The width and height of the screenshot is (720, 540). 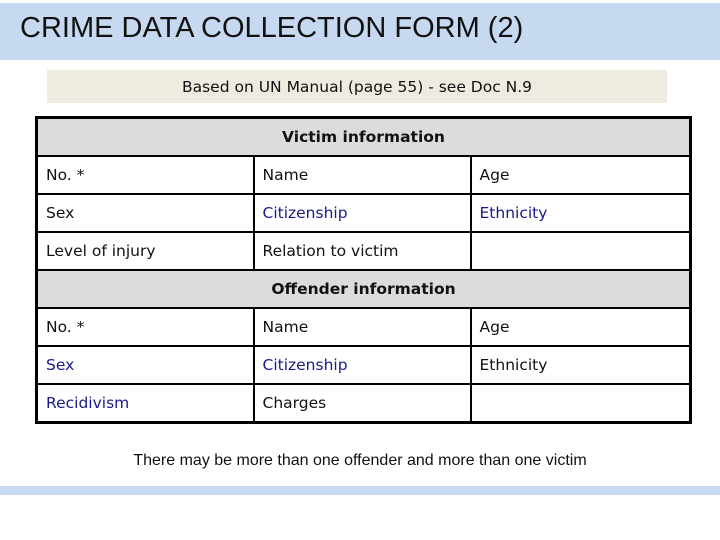 What do you see at coordinates (580, 365) in the screenshot?
I see `offender-field-ethnicity: Ethnicity` at bounding box center [580, 365].